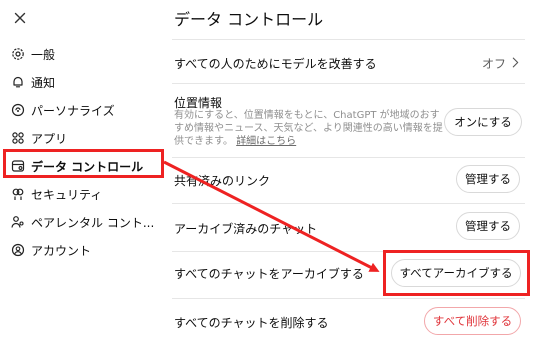 This screenshot has width=535, height=343. I want to click on page-title: データ コントロール, so click(249, 19).